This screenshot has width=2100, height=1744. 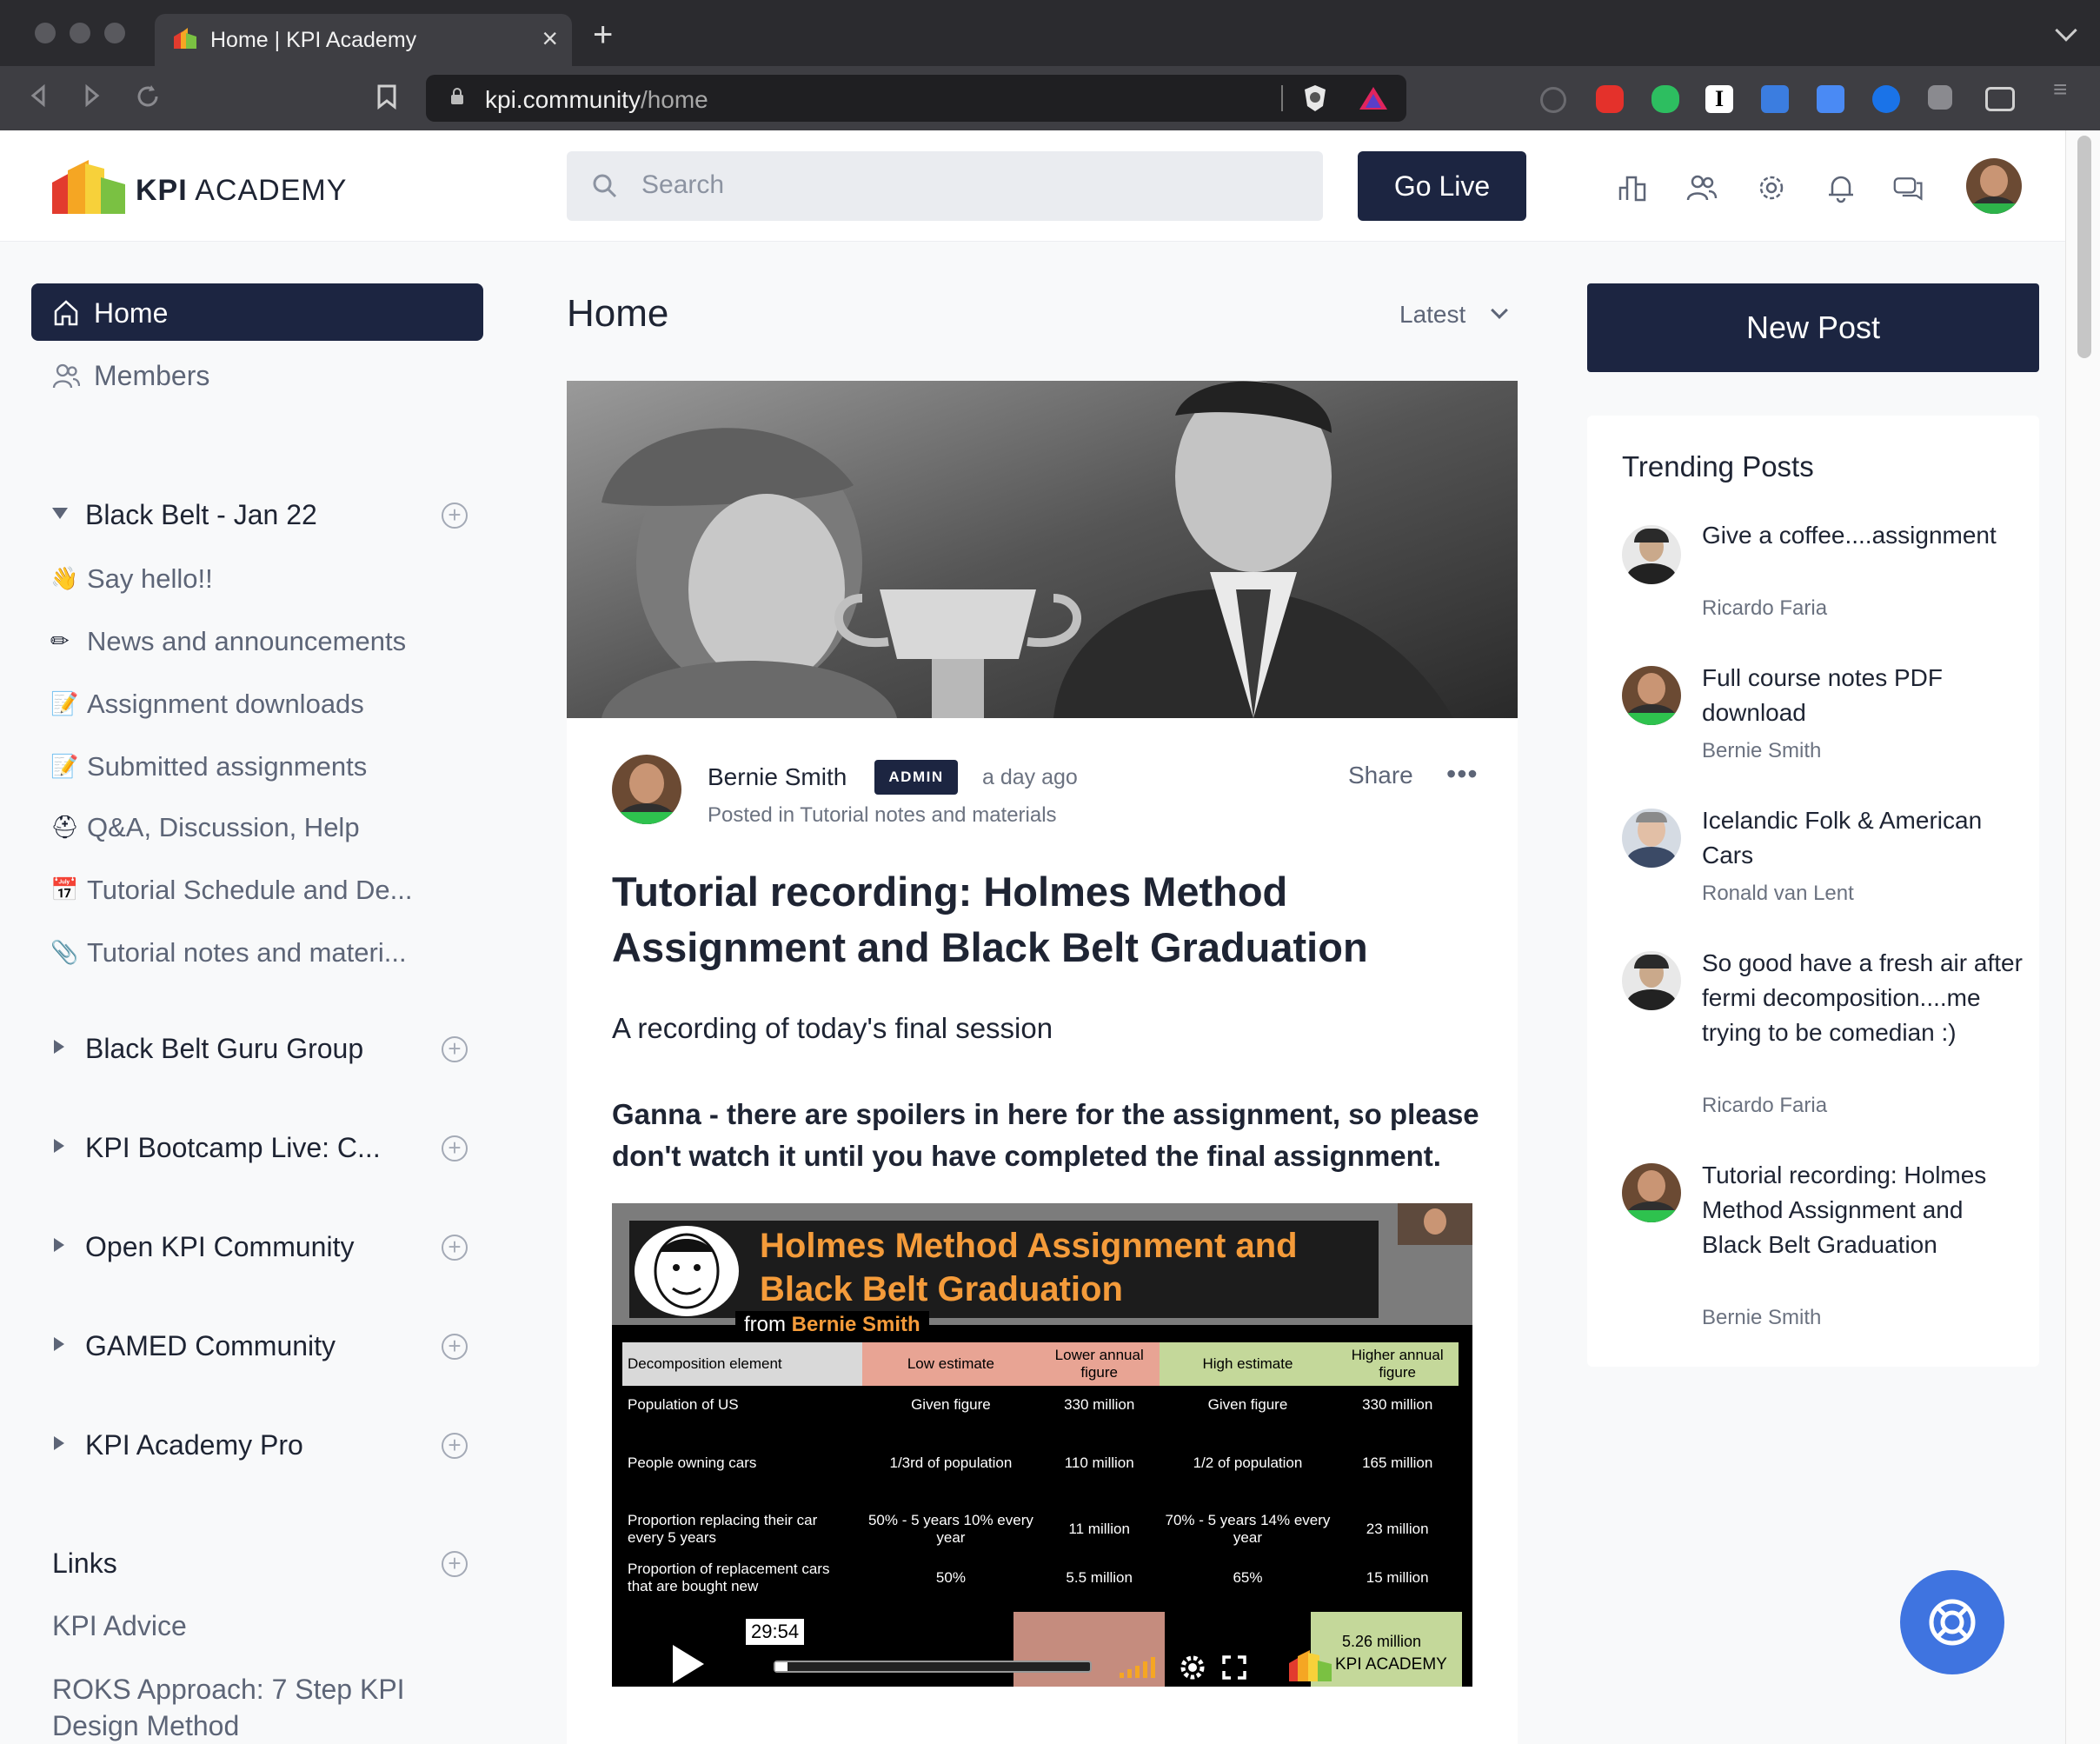 I want to click on chat-icon, so click(x=1908, y=187).